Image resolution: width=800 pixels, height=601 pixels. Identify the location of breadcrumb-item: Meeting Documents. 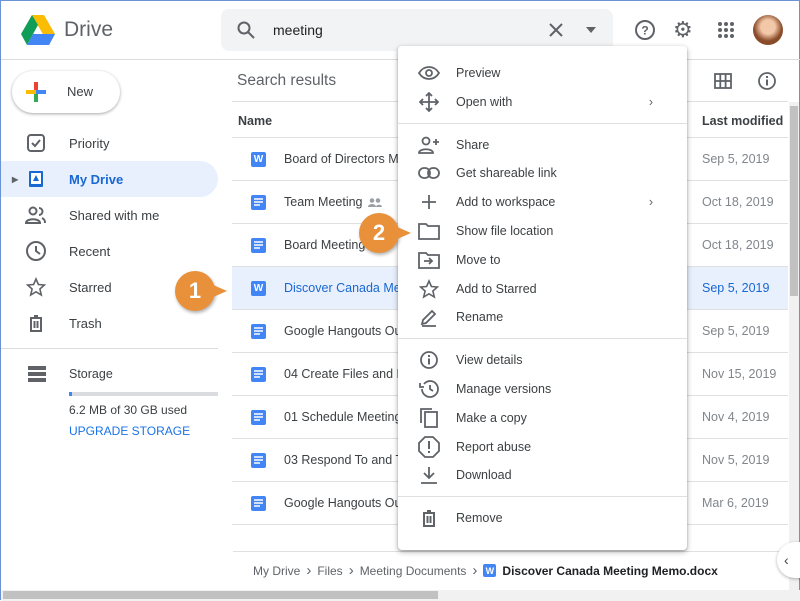
(413, 571).